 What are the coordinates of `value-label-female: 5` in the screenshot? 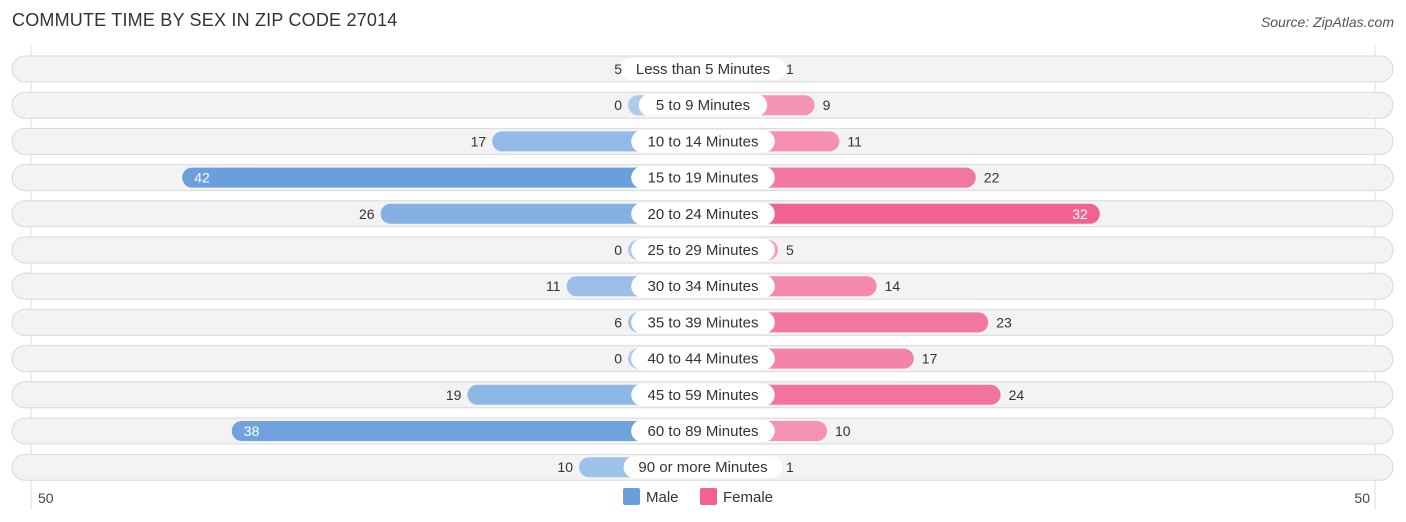 It's located at (790, 250).